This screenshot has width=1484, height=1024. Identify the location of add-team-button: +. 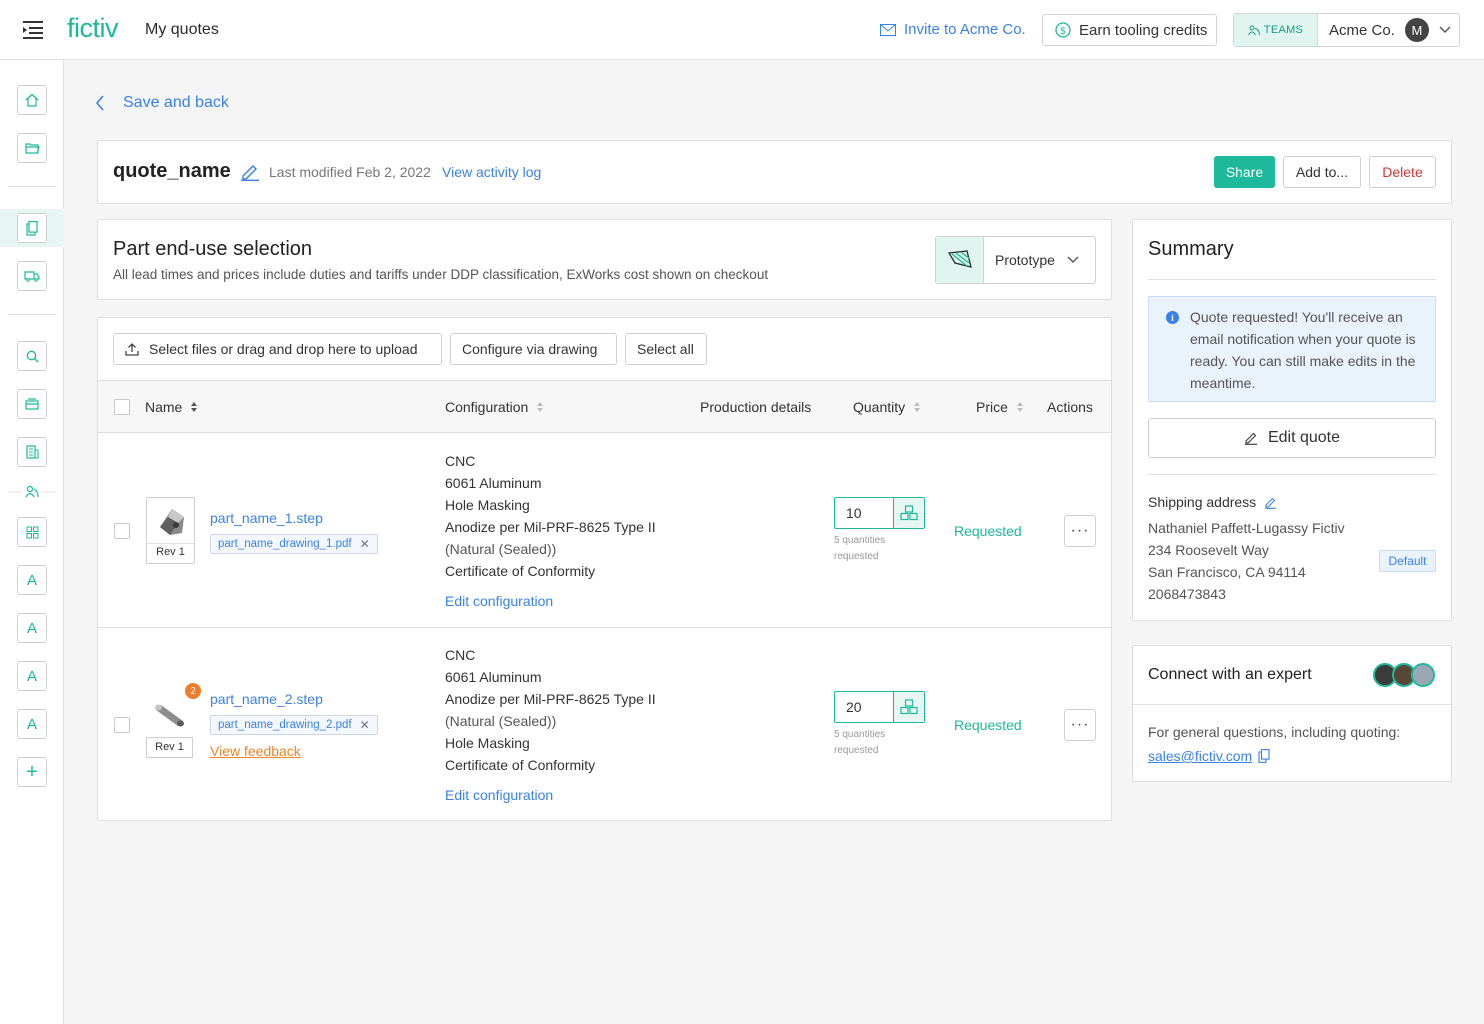
(32, 772).